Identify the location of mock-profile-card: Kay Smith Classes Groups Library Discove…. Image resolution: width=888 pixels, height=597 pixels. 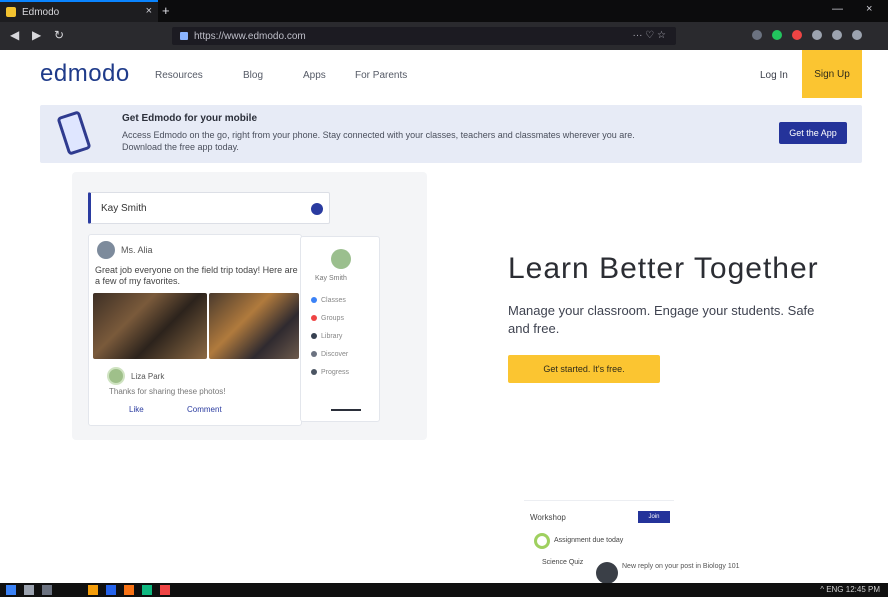
(340, 329).